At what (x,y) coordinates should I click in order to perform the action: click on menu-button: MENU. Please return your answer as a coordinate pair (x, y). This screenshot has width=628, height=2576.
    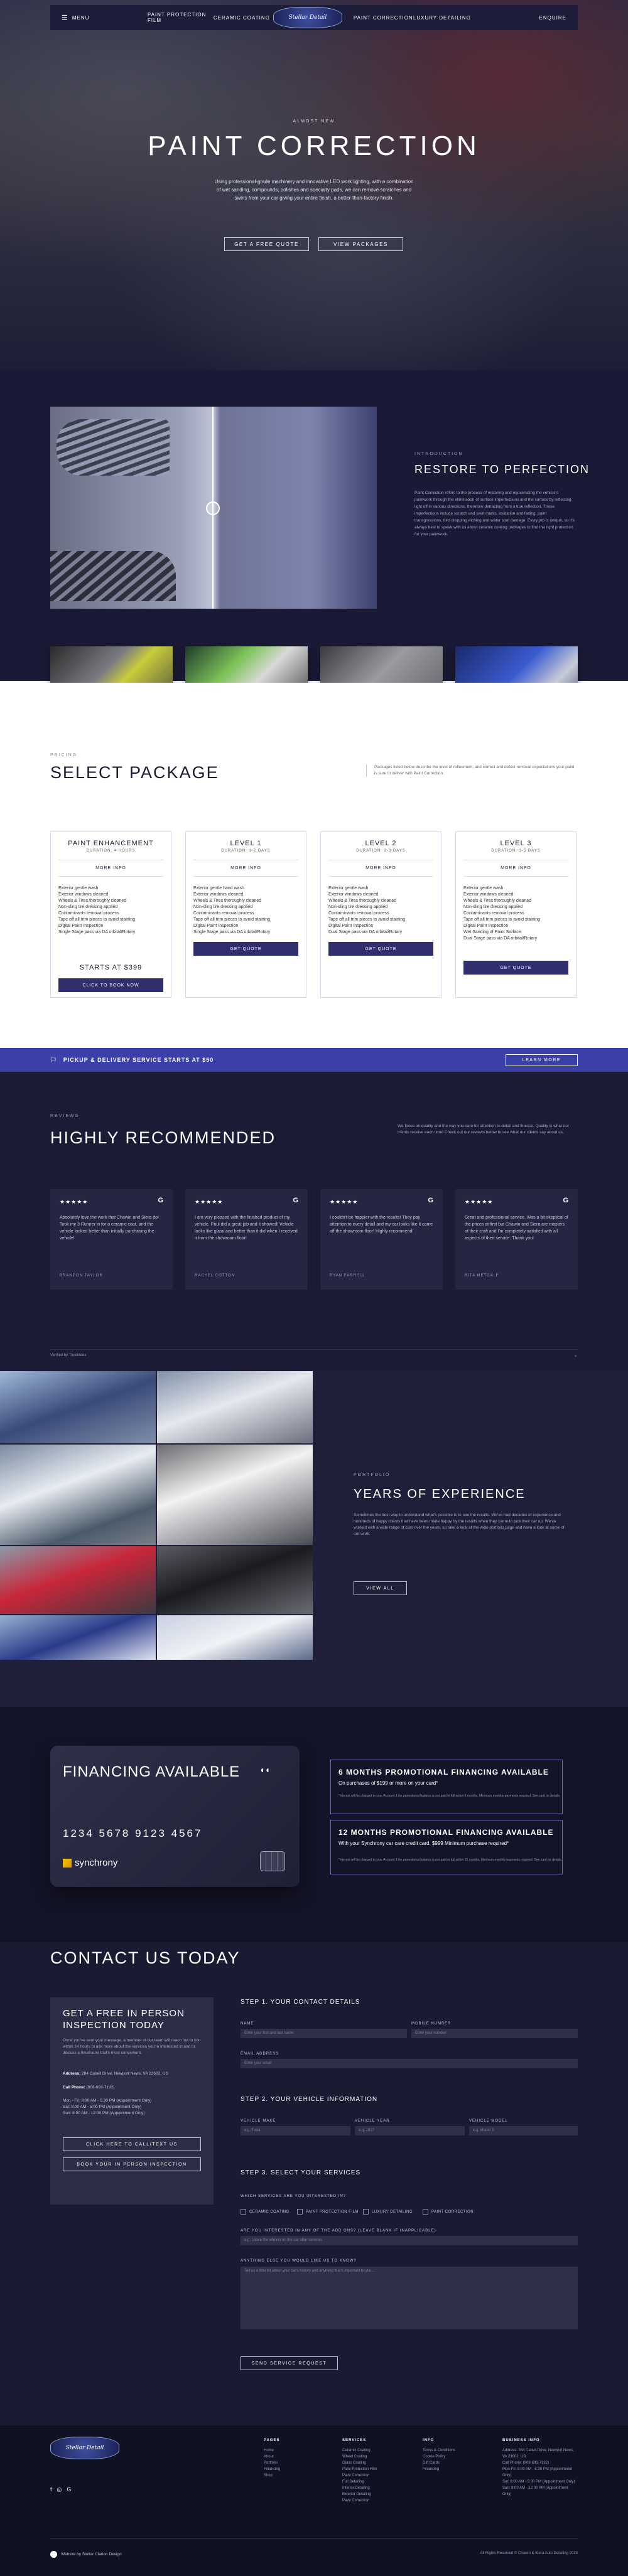
    Looking at the image, I should click on (110, 18).